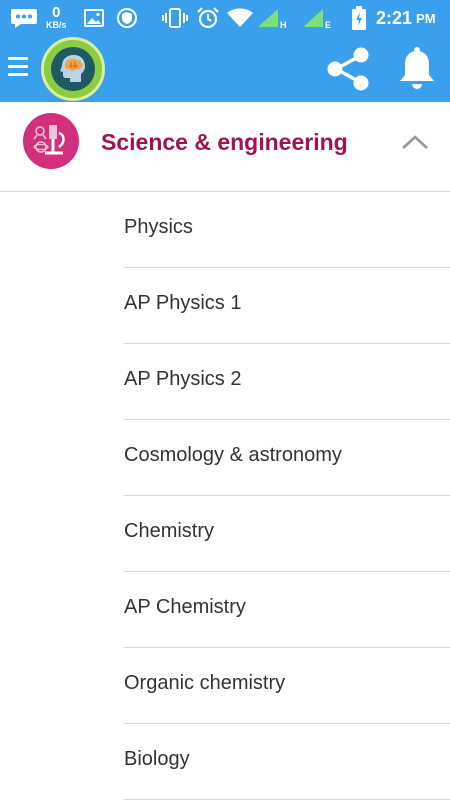 The height and width of the screenshot is (800, 450). I want to click on list-item-label: AP Physics 1, so click(183, 303).